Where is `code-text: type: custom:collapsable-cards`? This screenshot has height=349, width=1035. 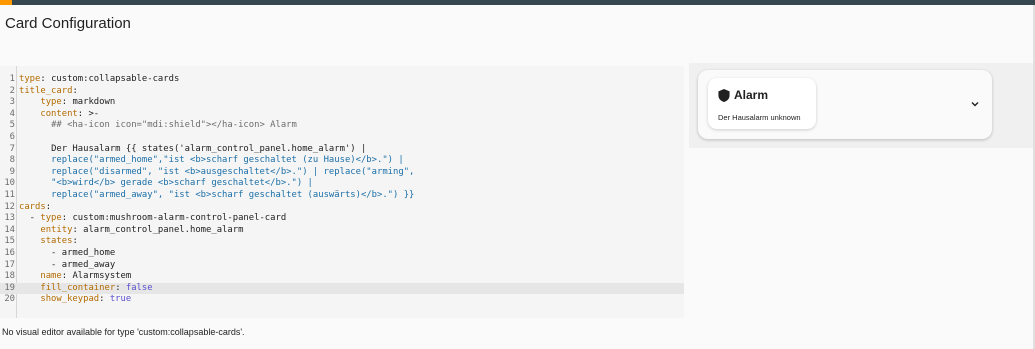 code-text: type: custom:collapsable-cards is located at coordinates (99, 80).